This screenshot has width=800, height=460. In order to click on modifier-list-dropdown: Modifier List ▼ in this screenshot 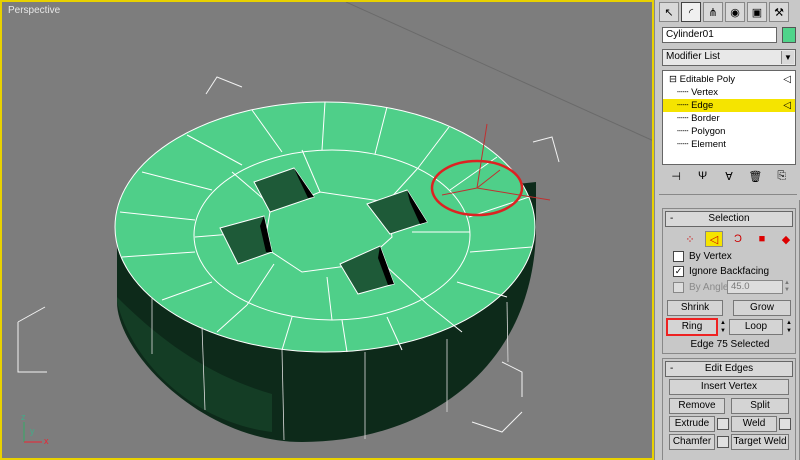, I will do `click(729, 57)`.